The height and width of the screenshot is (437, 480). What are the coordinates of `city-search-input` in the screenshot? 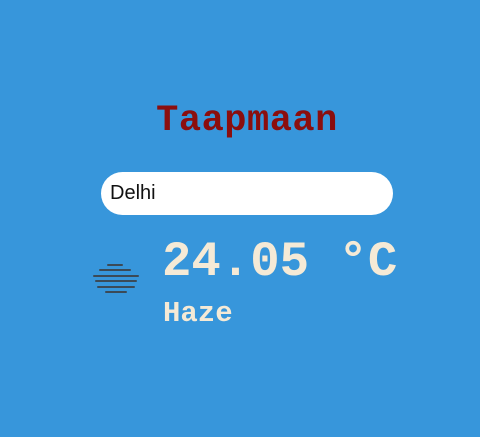 It's located at (245, 193).